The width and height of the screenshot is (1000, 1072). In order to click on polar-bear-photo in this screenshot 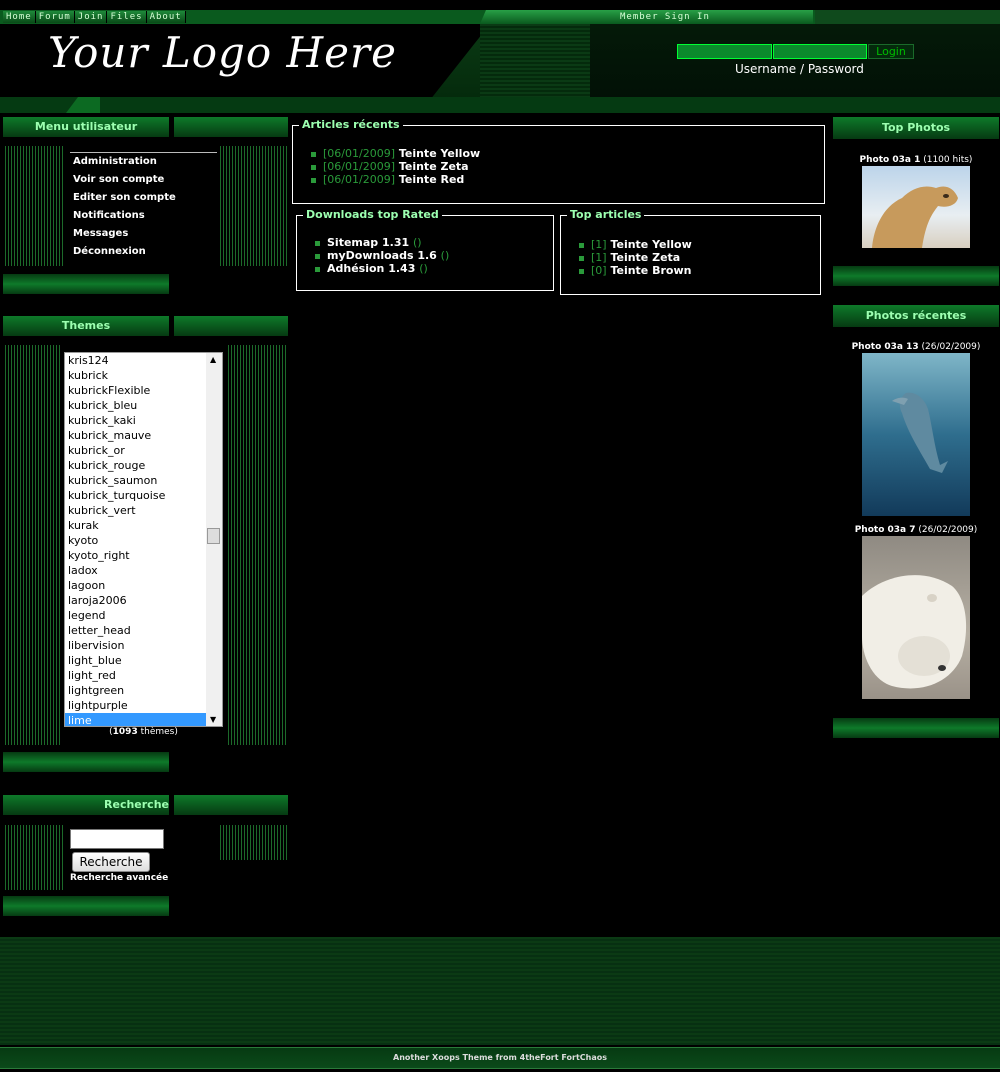, I will do `click(916, 617)`.